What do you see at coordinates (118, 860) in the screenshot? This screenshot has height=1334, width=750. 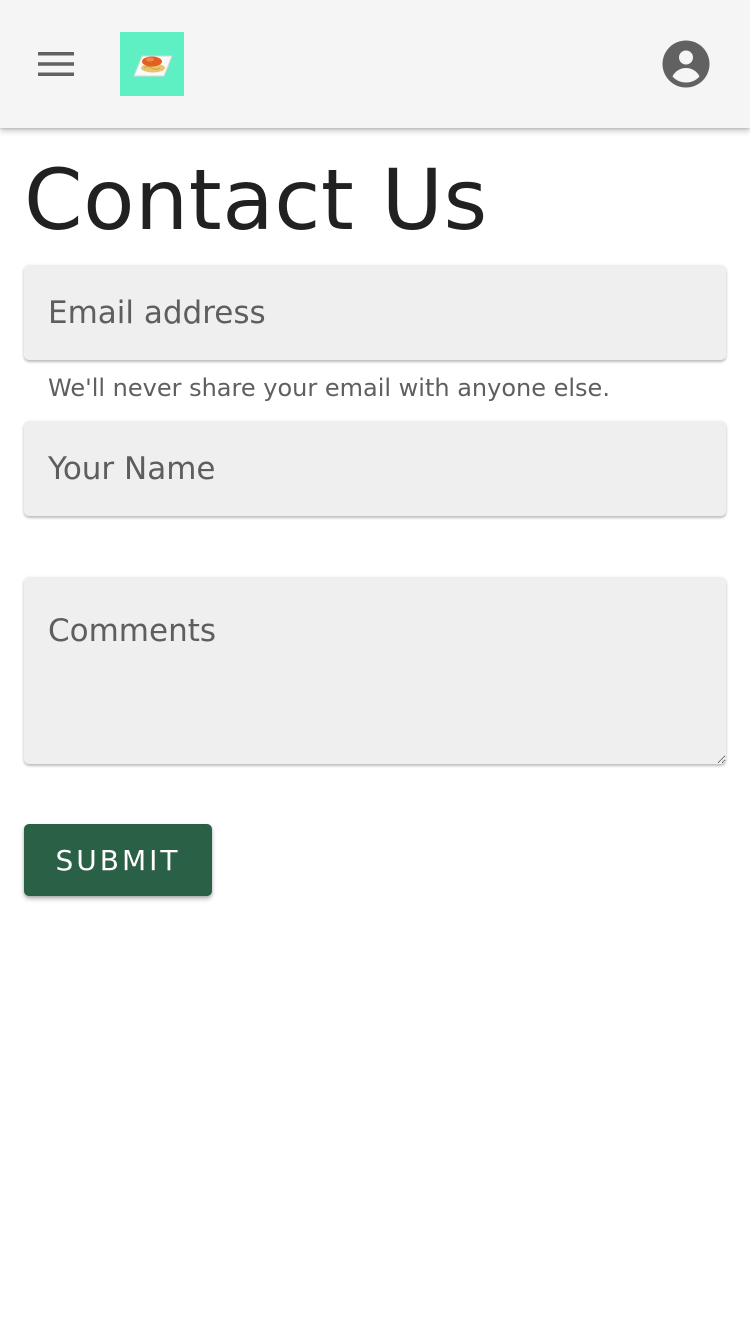 I see `submit-button: SUBMIT` at bounding box center [118, 860].